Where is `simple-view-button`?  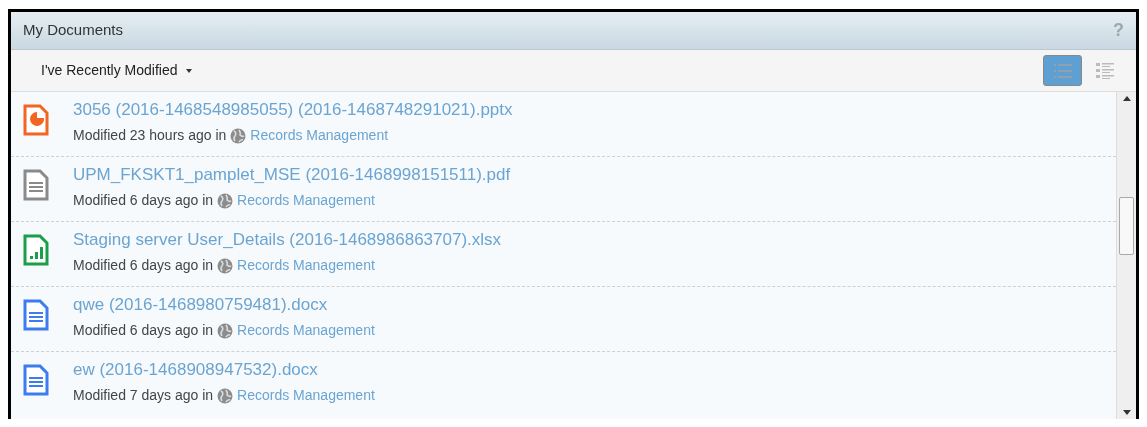 simple-view-button is located at coordinates (1062, 70).